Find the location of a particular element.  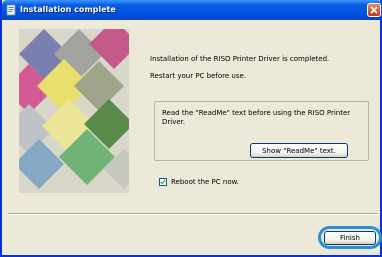

show-readme-button: Show "ReadMe" text. is located at coordinates (299, 150).